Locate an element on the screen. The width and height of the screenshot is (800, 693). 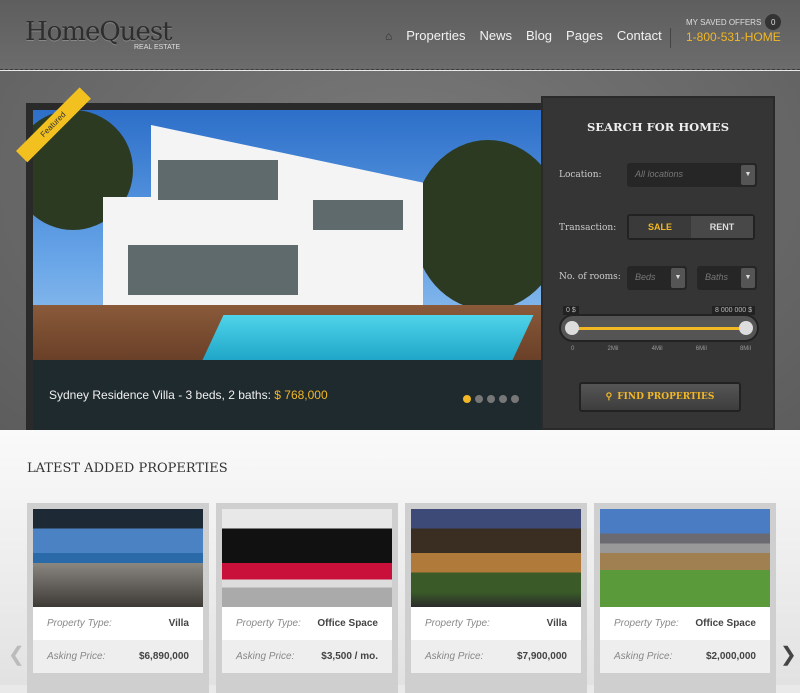
range-min-handle is located at coordinates (572, 328).